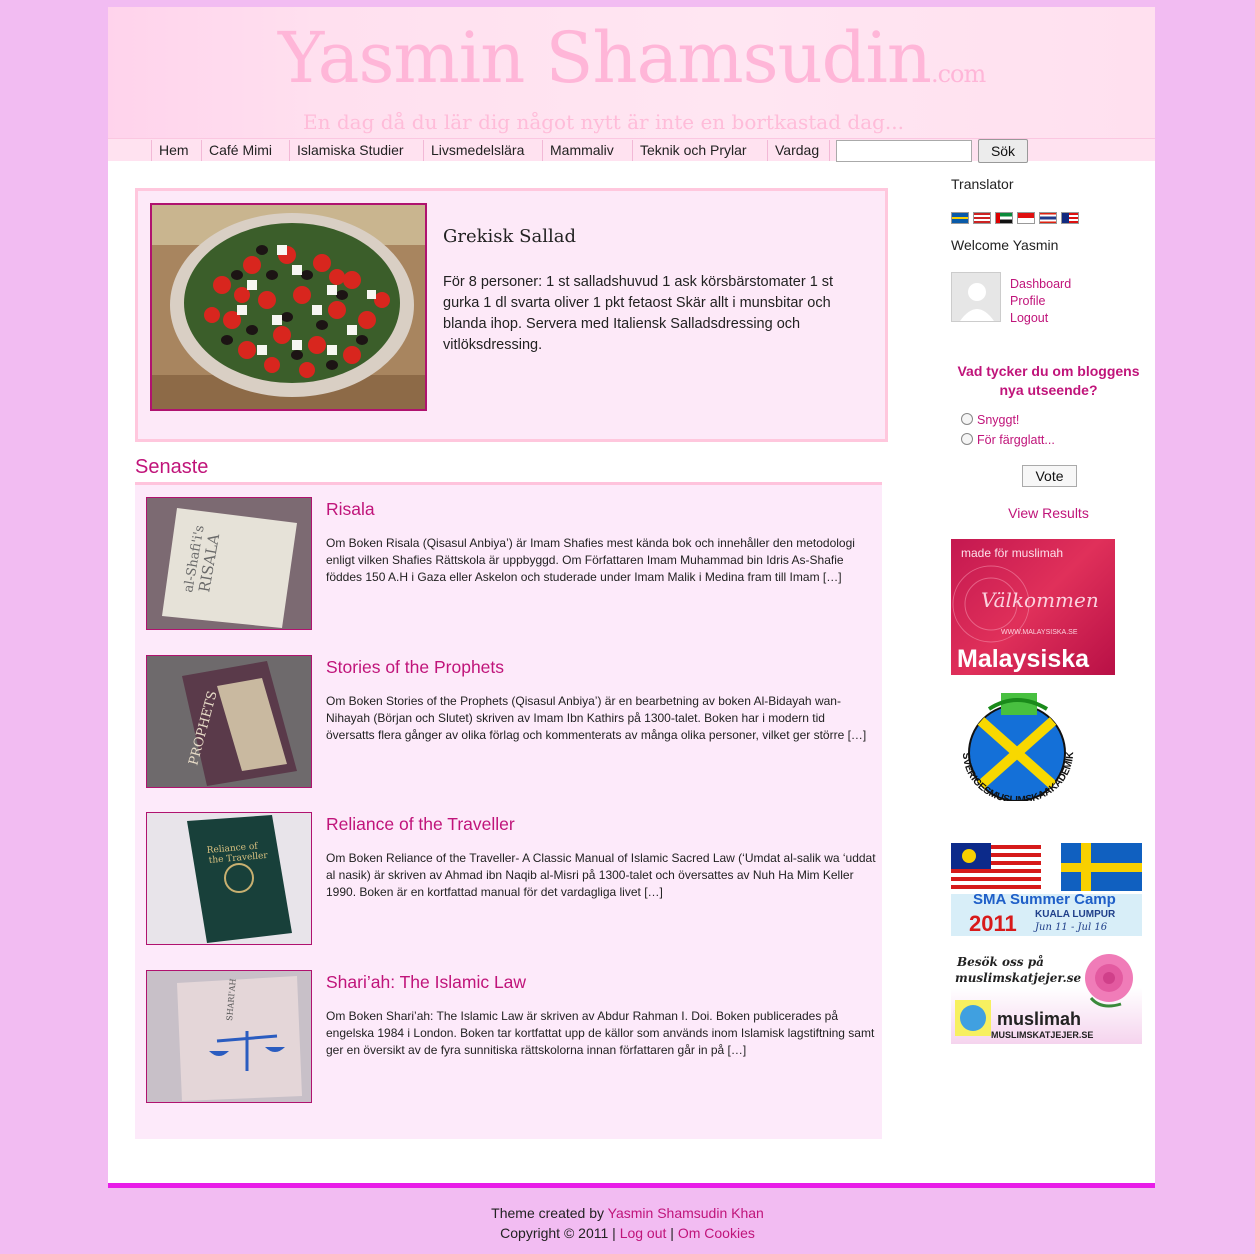 The width and height of the screenshot is (1255, 1254). I want to click on poll-option-label: Snyggt!, so click(998, 420).